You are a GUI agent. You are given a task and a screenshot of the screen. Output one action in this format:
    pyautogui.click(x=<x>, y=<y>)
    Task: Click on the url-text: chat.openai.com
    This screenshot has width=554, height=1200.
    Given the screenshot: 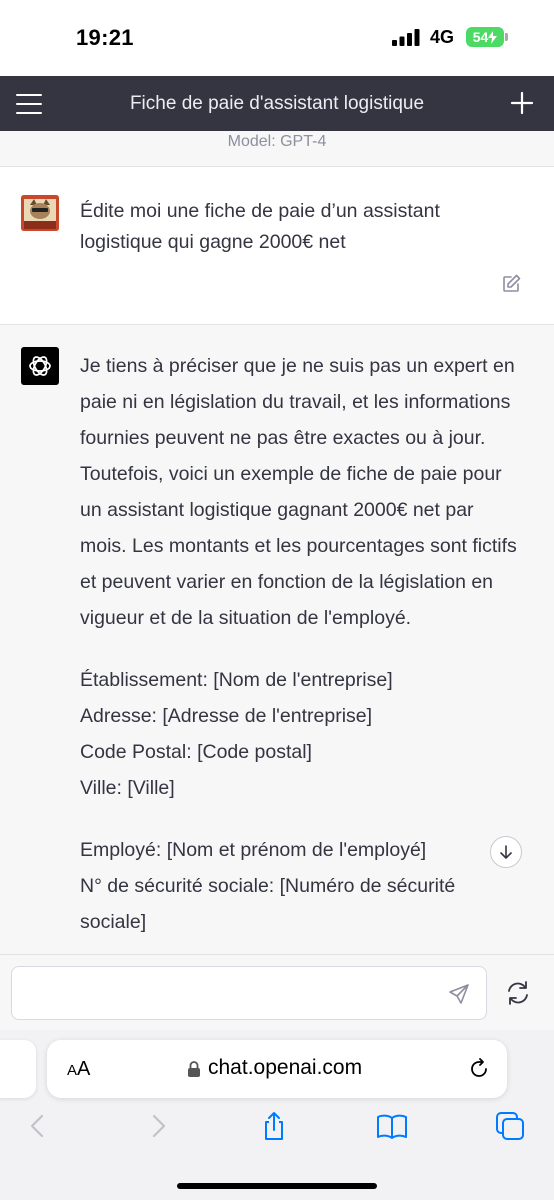 What is the action you would take?
    pyautogui.click(x=285, y=1068)
    